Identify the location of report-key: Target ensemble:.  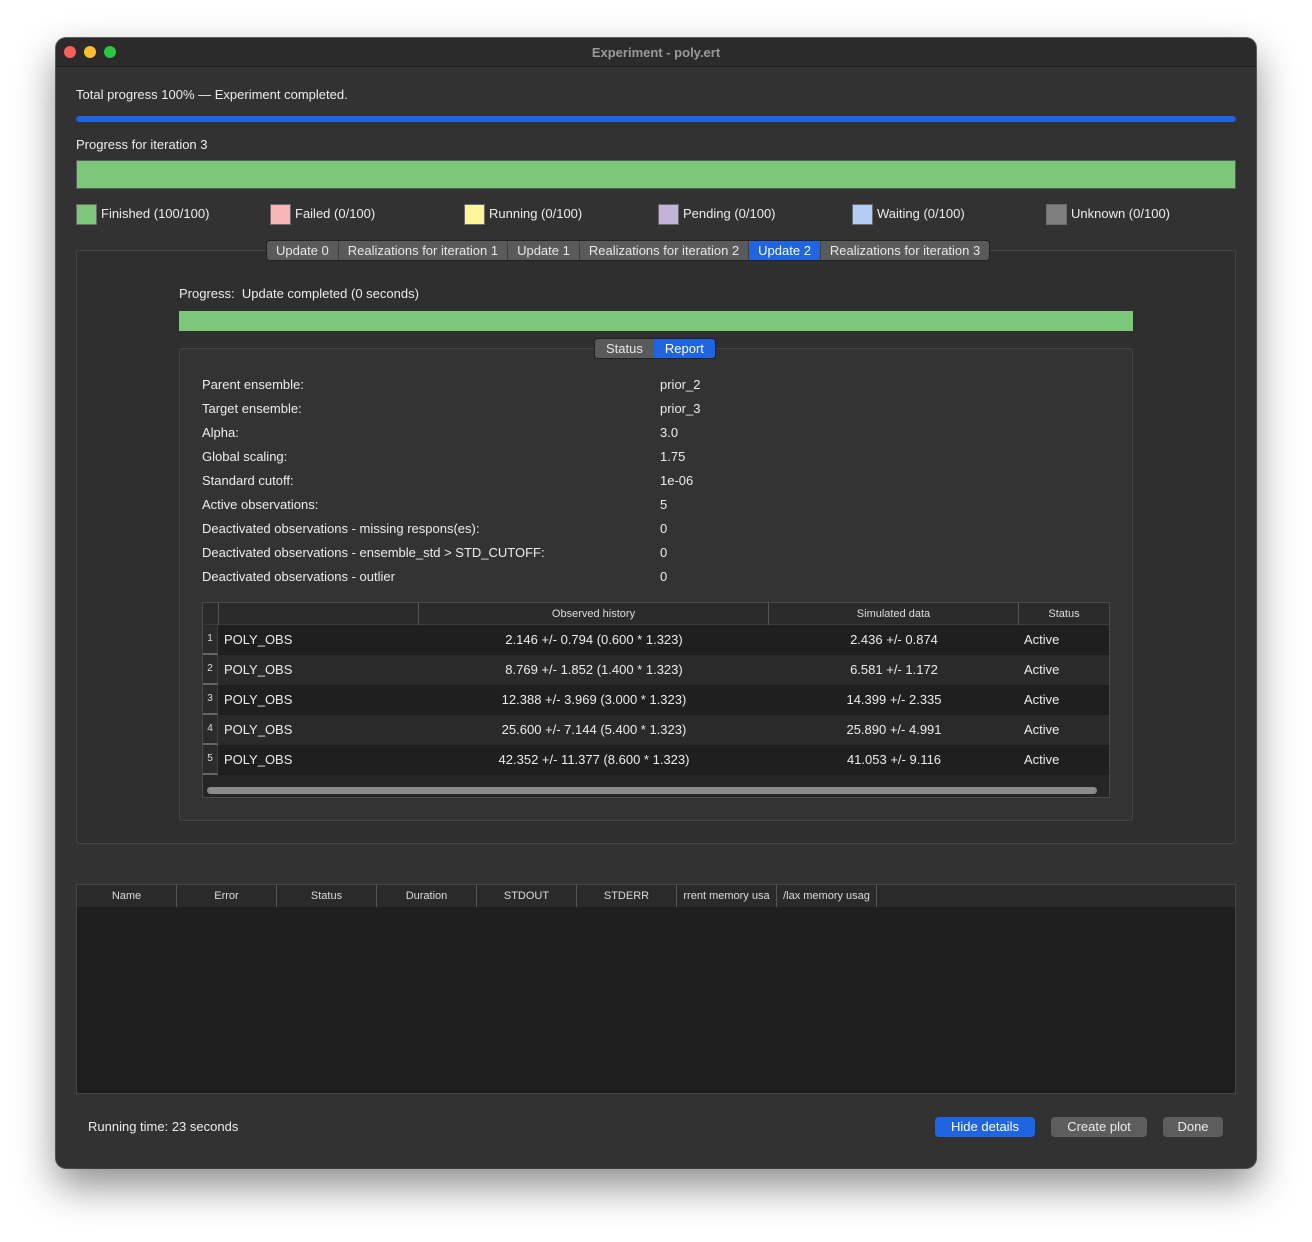
(252, 408).